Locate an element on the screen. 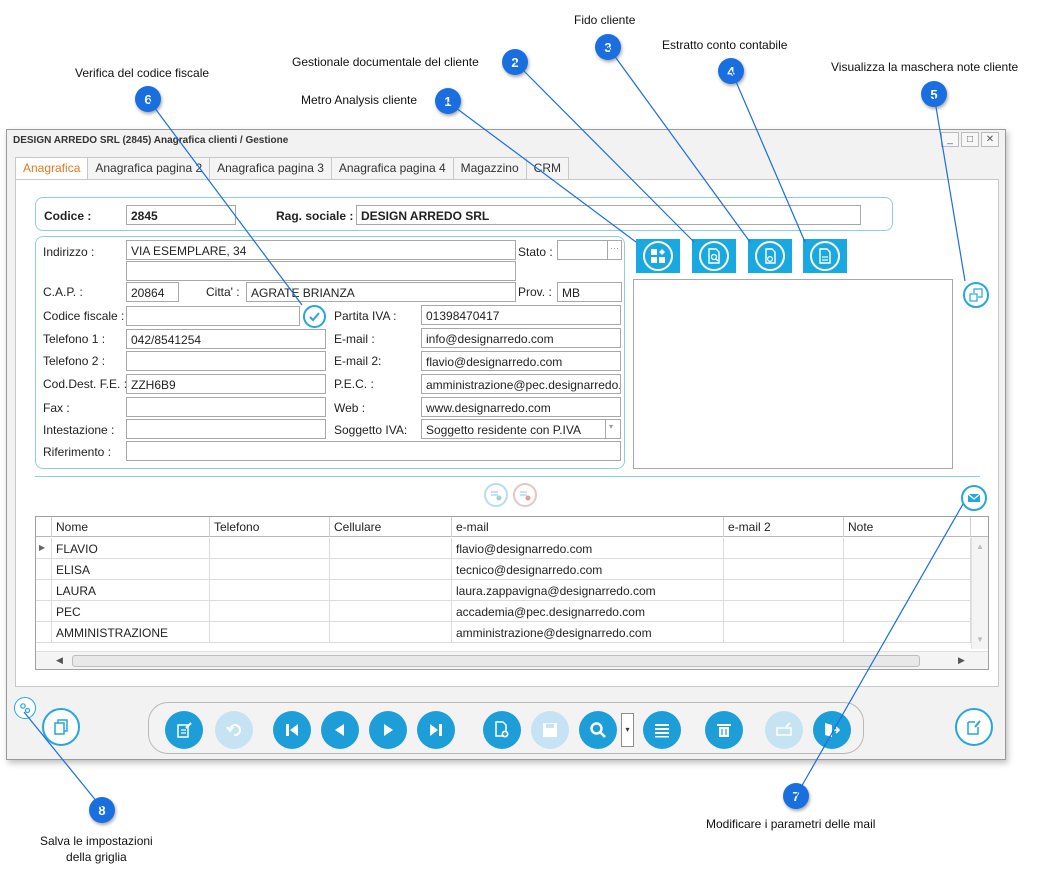 The height and width of the screenshot is (880, 1053). edit-form-button is located at coordinates (974, 727).